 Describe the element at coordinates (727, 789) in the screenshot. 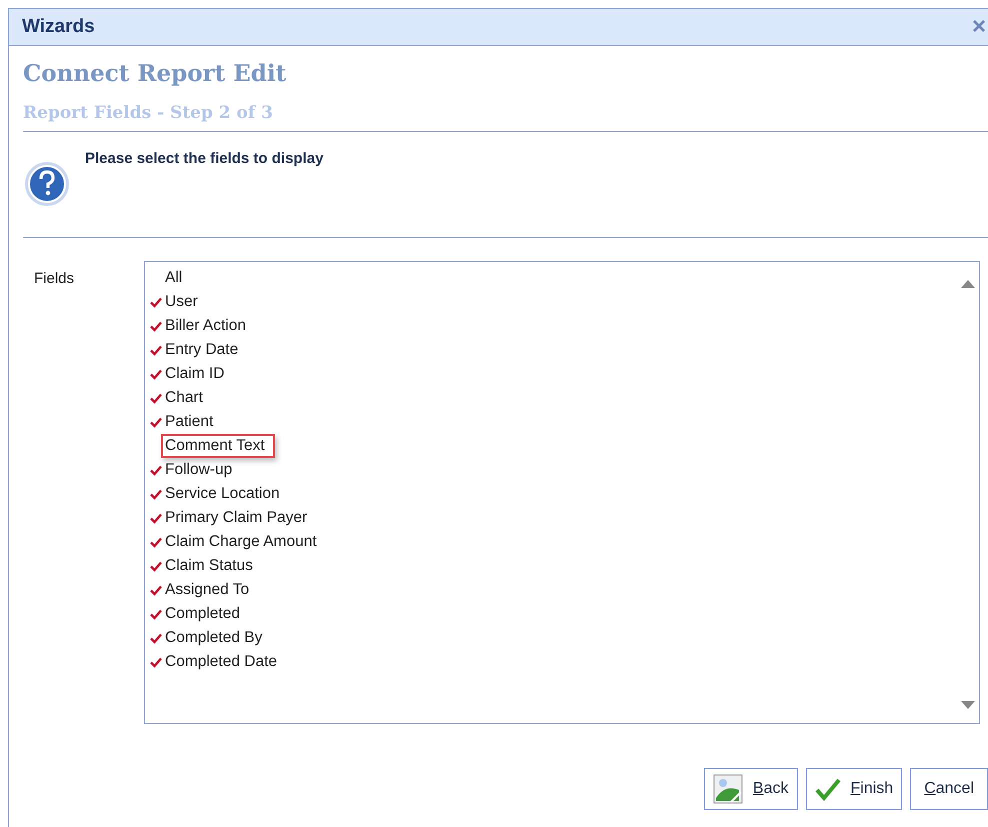

I see `broken-image-icon` at that location.